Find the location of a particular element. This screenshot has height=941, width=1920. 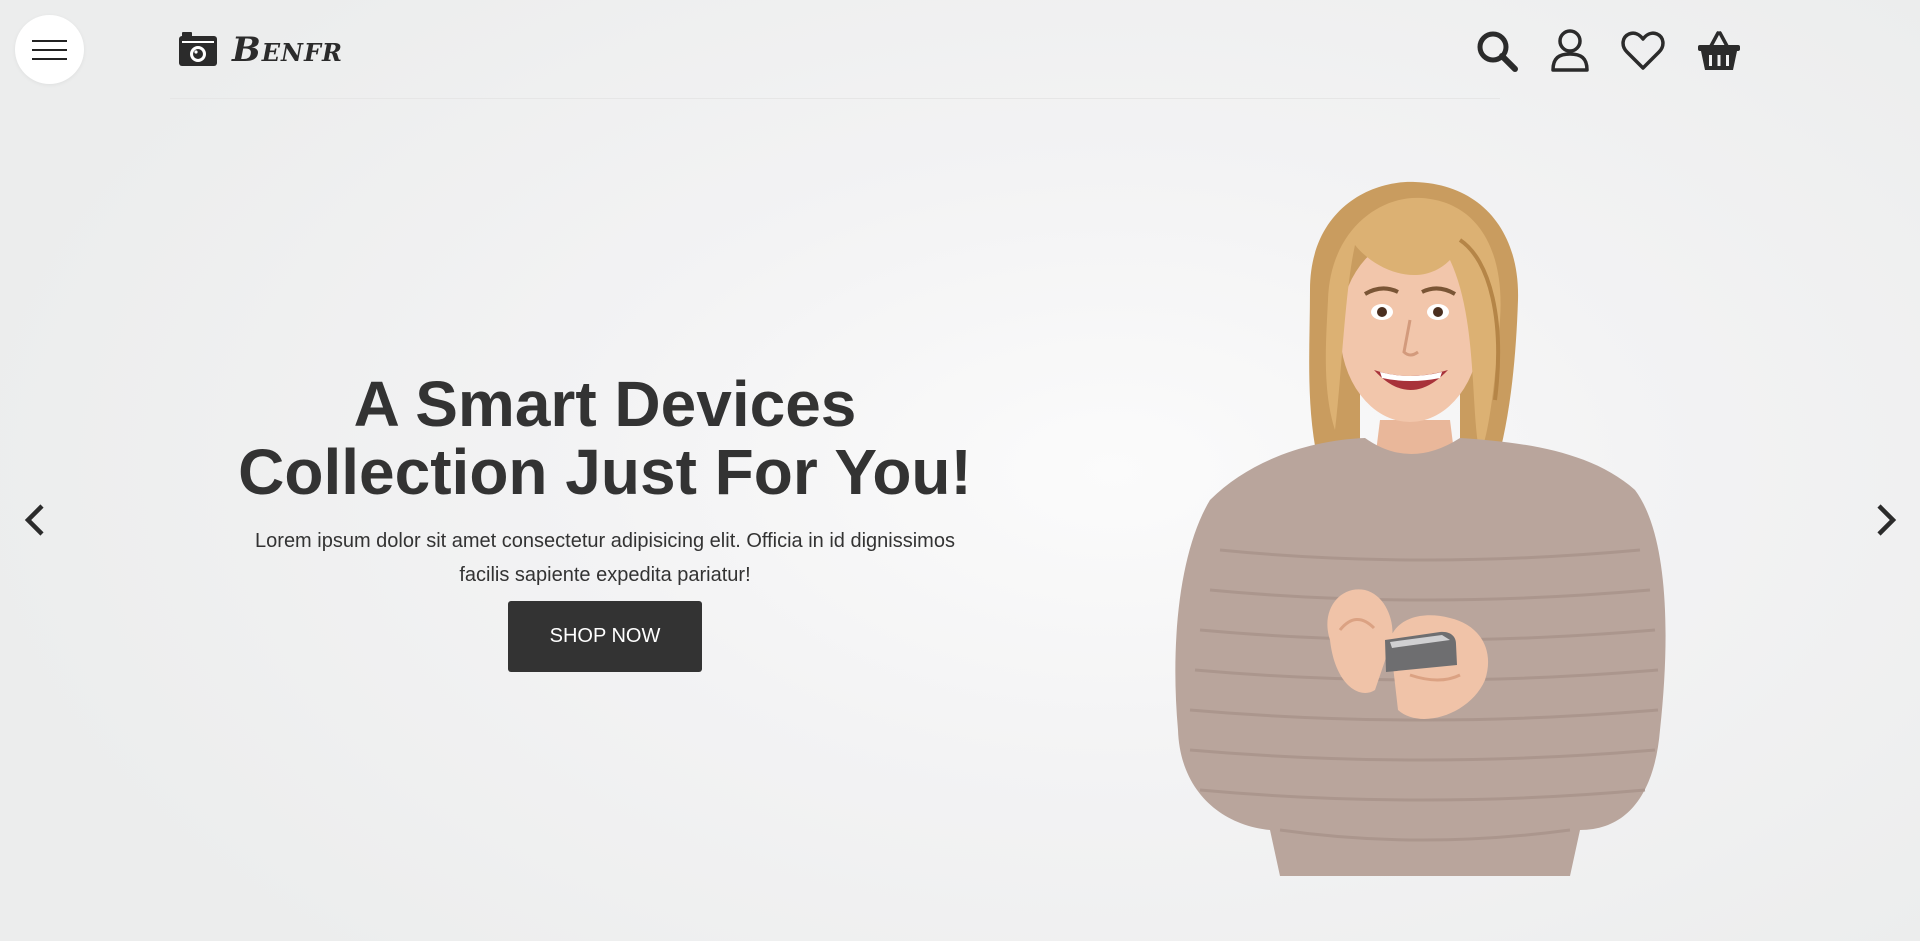

heart-icon is located at coordinates (1643, 50).